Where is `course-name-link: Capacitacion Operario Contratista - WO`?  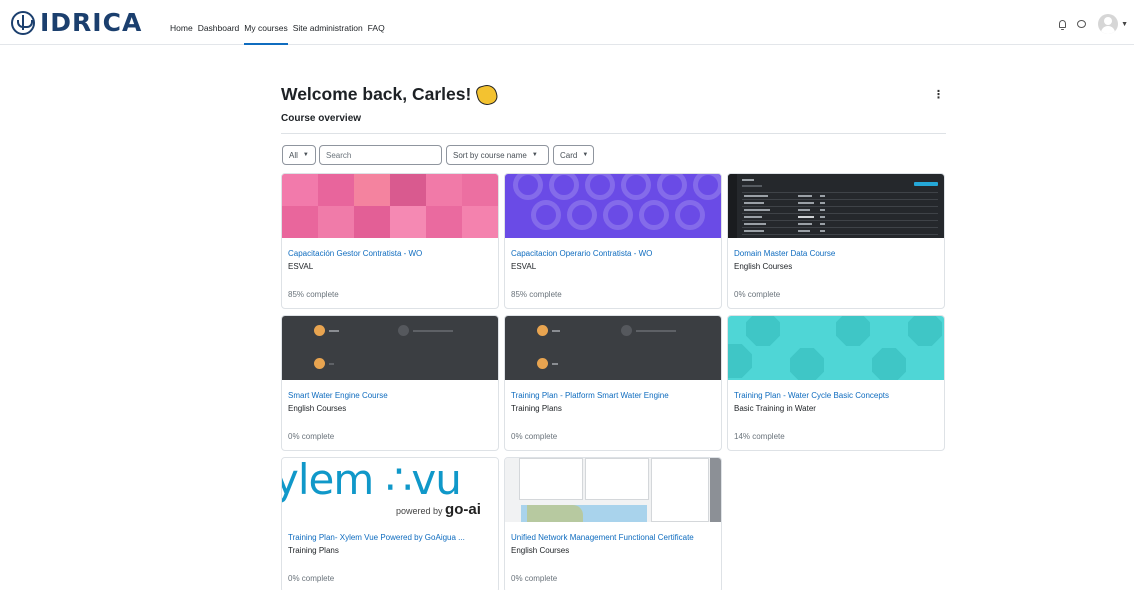 course-name-link: Capacitacion Operario Contratista - WO is located at coordinates (581, 253).